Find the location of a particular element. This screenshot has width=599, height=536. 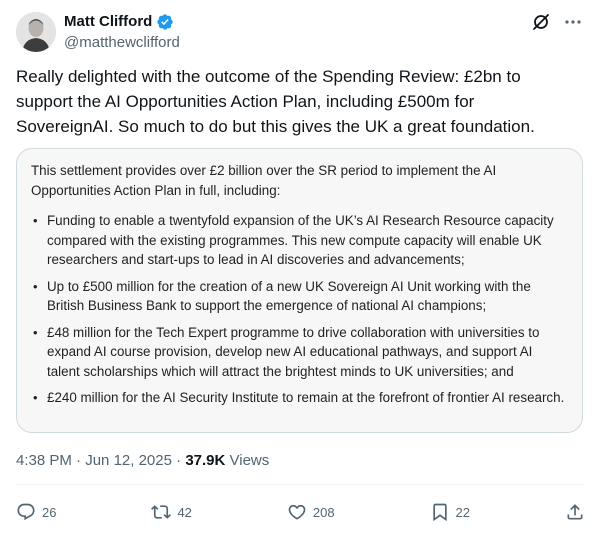

more-icon is located at coordinates (573, 22).